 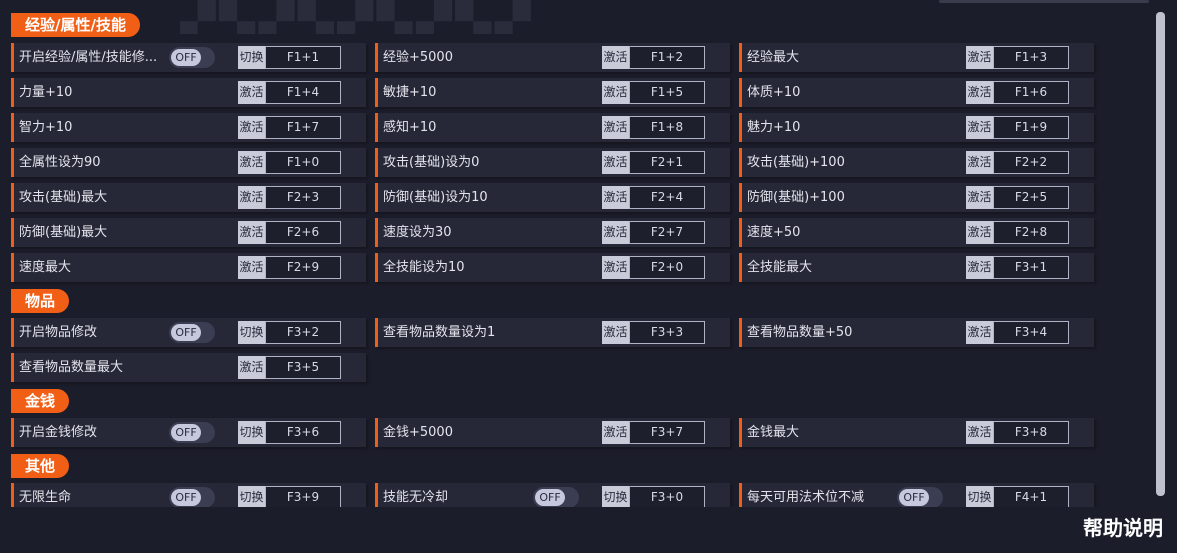 I want to click on hotkey-field: F1+0, so click(x=303, y=162).